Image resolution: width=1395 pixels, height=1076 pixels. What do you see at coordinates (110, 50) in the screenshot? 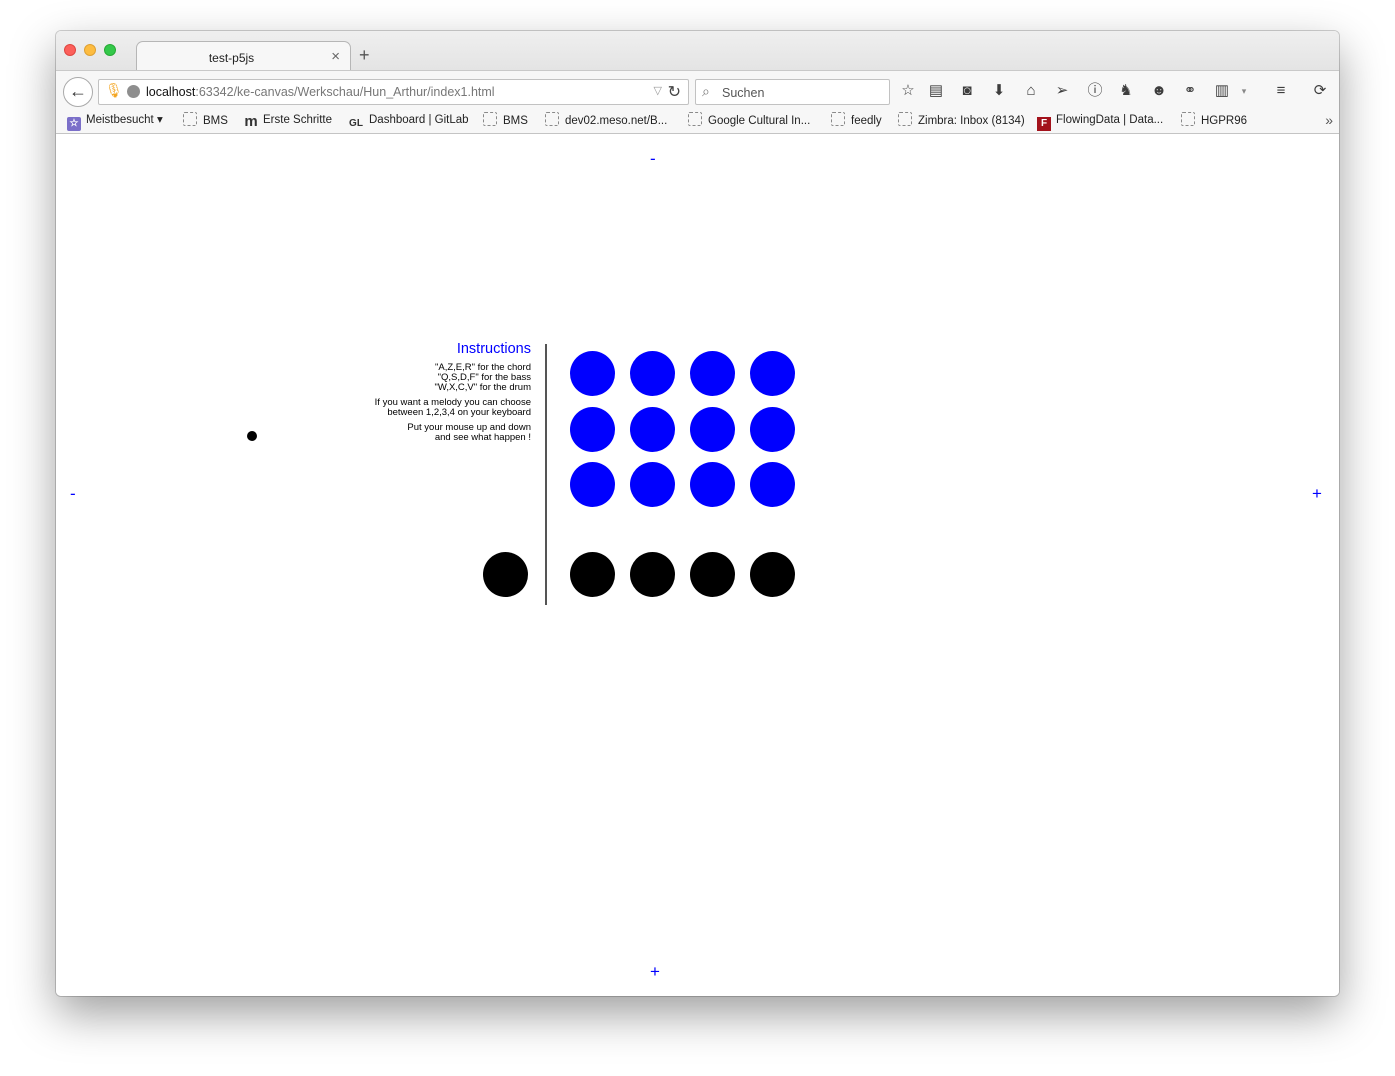
I see `zoom-window-button` at bounding box center [110, 50].